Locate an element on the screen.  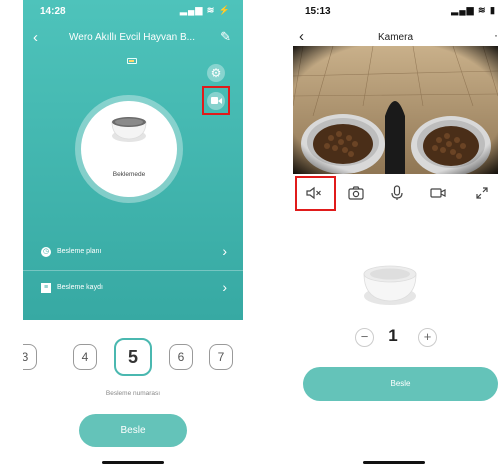
row-feeding-log: ≡ Besleme kaydı › is located at coordinates (133, 289).